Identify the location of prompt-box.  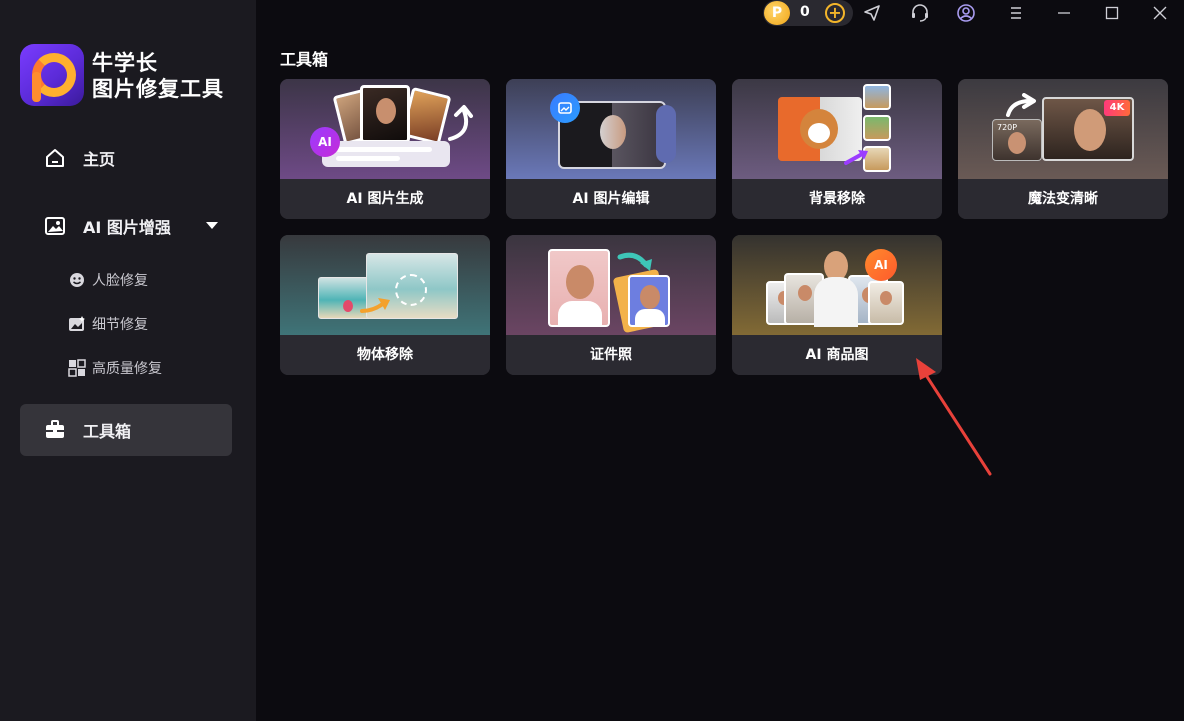
(386, 154).